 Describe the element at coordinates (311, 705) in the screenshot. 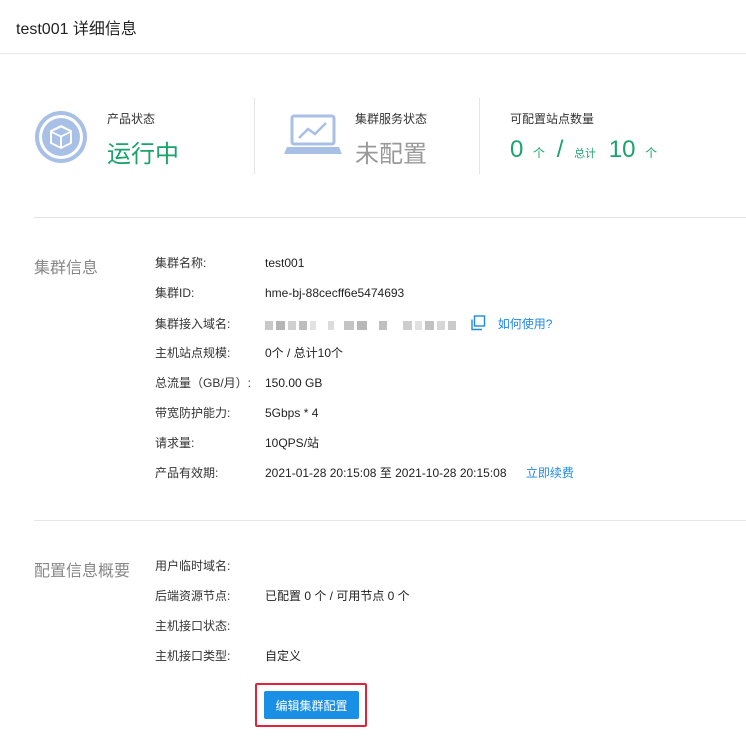

I see `edit-cluster-config-button: 编辑集群配置` at that location.